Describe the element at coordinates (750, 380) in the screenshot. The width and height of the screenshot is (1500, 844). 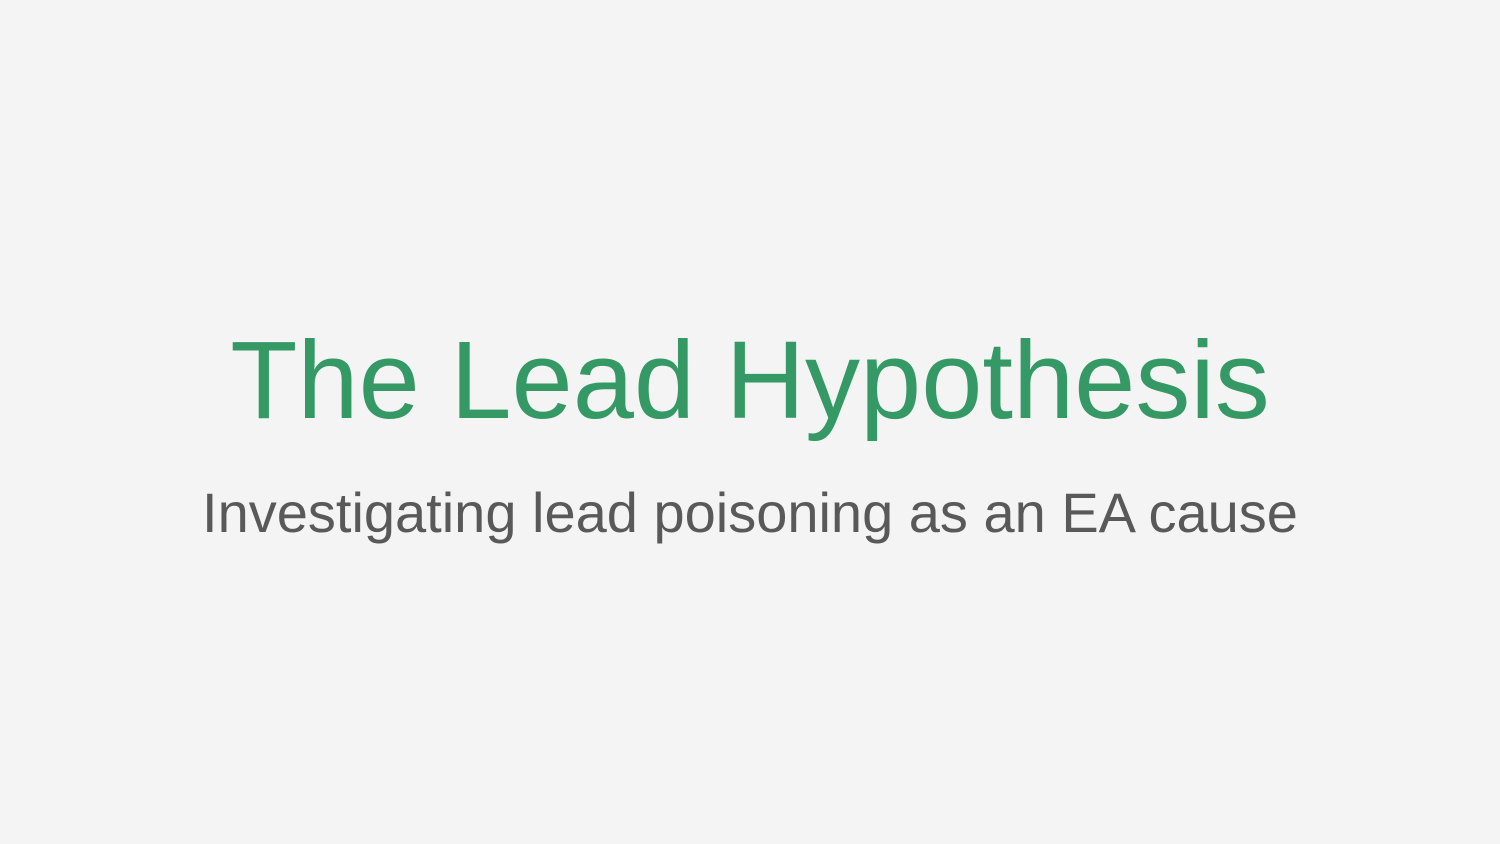
I see `slide-title: The Lead Hypothesis` at that location.